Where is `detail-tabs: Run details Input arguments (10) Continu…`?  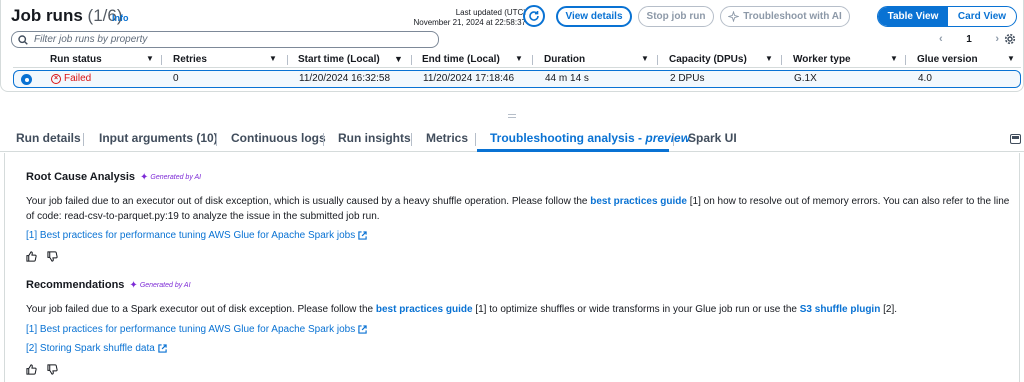
detail-tabs: Run details Input arguments (10) Continu… is located at coordinates (512, 139).